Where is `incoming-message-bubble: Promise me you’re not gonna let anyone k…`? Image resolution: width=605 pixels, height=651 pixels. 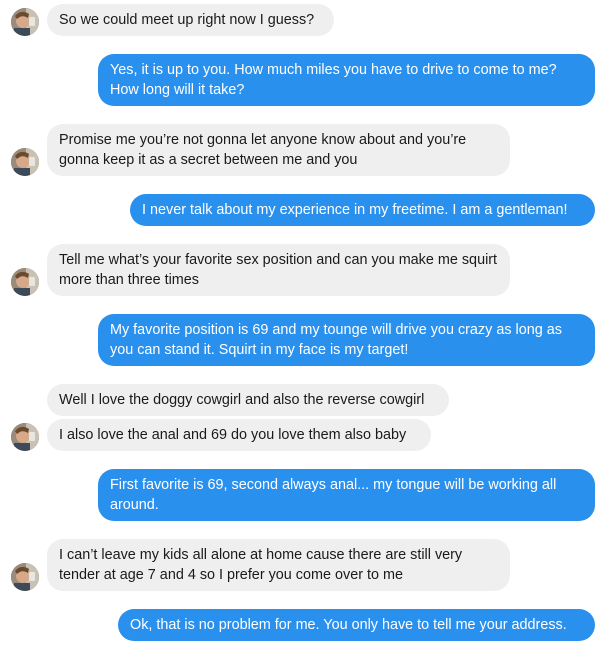 incoming-message-bubble: Promise me you’re not gonna let anyone k… is located at coordinates (278, 150).